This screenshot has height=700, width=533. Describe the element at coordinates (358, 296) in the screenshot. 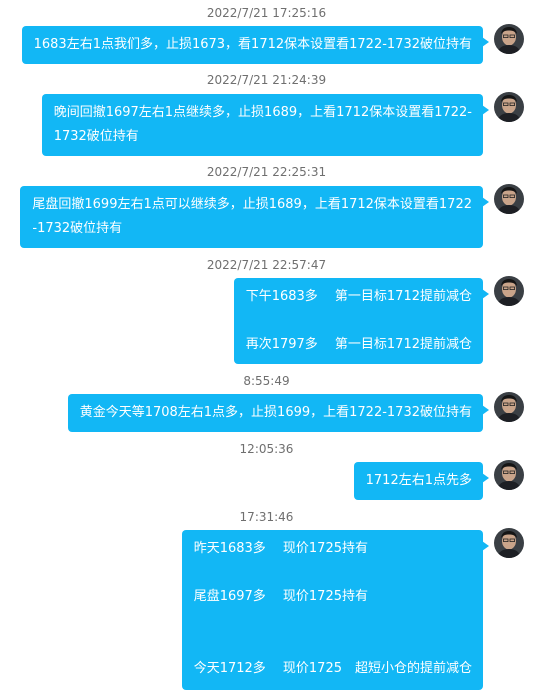

I see `message-text: 下午1683多 第一目标1712提前减仓` at that location.